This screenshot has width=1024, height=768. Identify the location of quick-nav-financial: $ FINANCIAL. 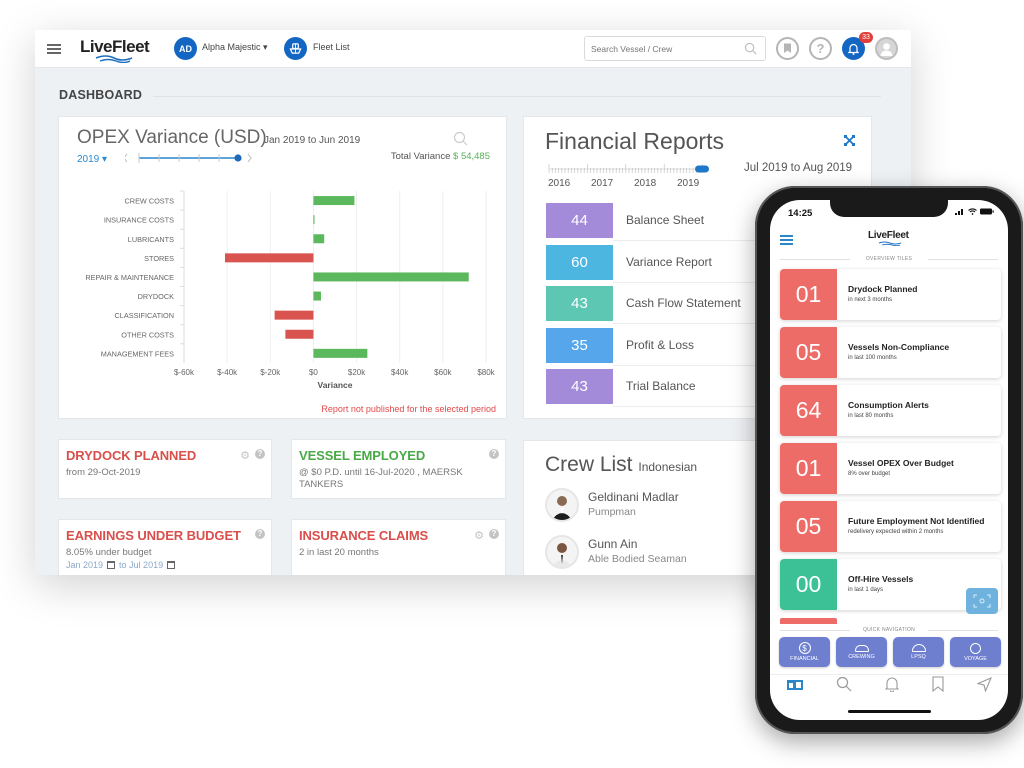
(804, 652).